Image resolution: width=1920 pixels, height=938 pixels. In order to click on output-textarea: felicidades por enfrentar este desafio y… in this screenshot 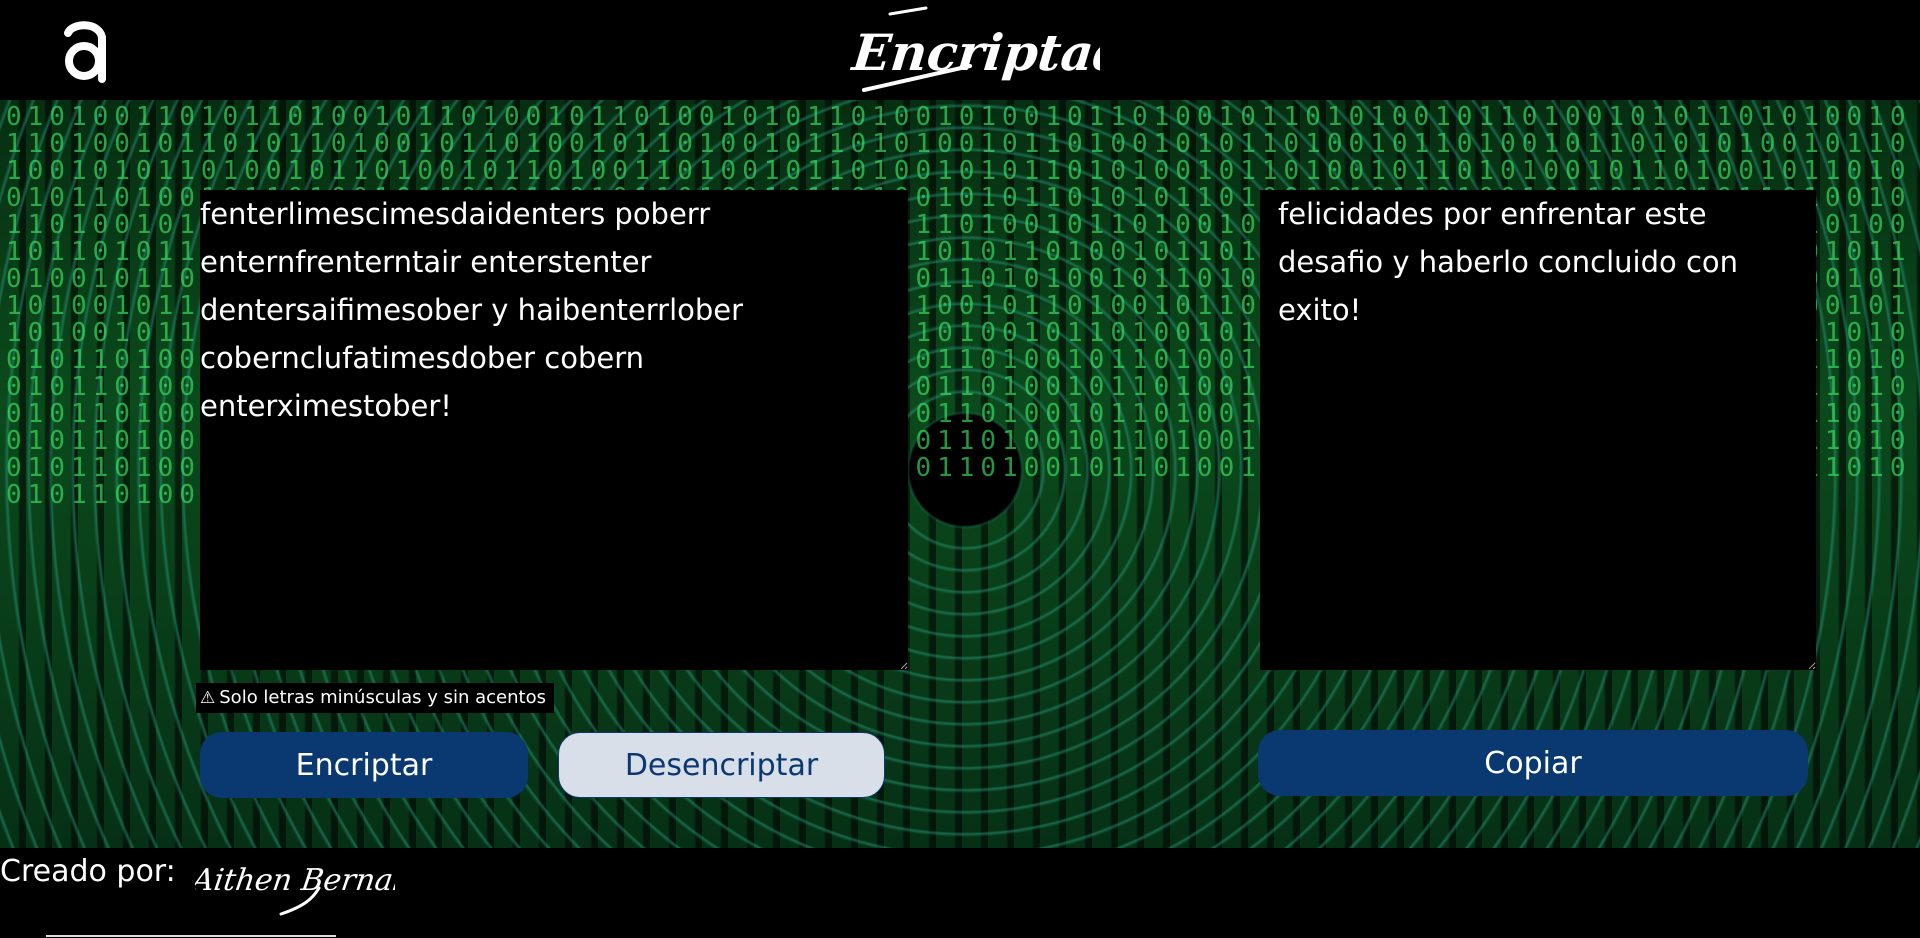, I will do `click(1538, 430)`.